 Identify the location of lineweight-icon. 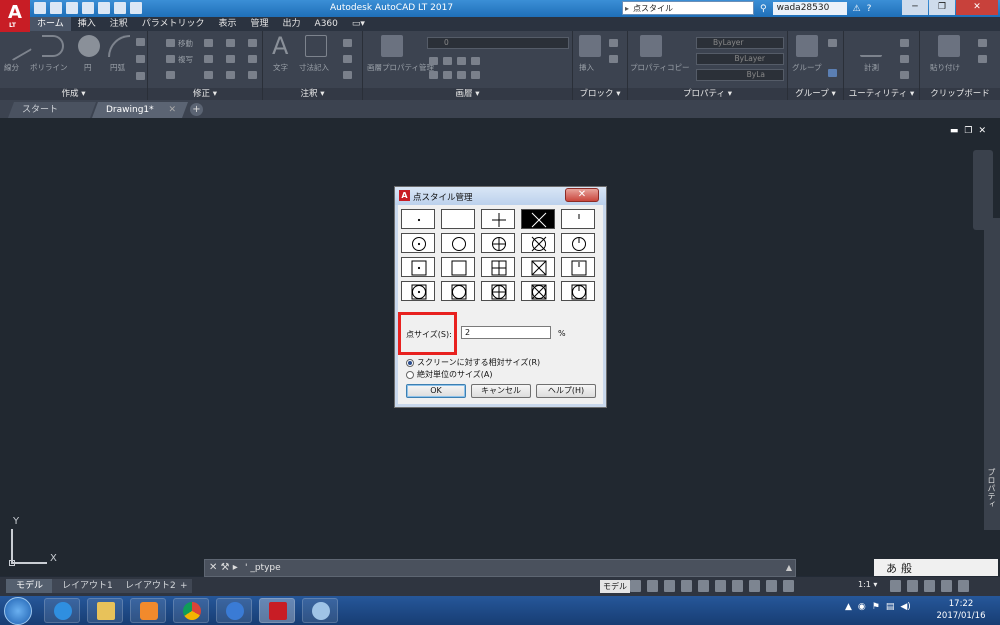
(737, 586).